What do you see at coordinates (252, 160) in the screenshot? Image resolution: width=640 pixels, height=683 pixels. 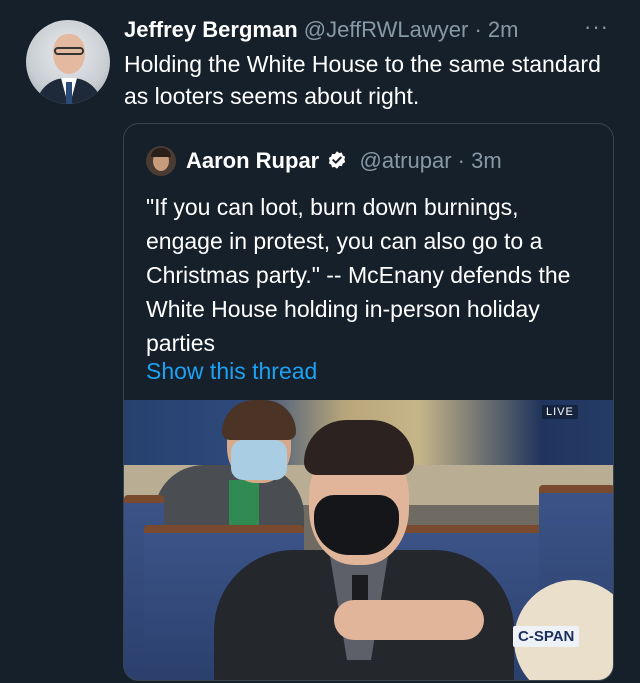 I see `quoted-author-name: Aaron Rupar` at bounding box center [252, 160].